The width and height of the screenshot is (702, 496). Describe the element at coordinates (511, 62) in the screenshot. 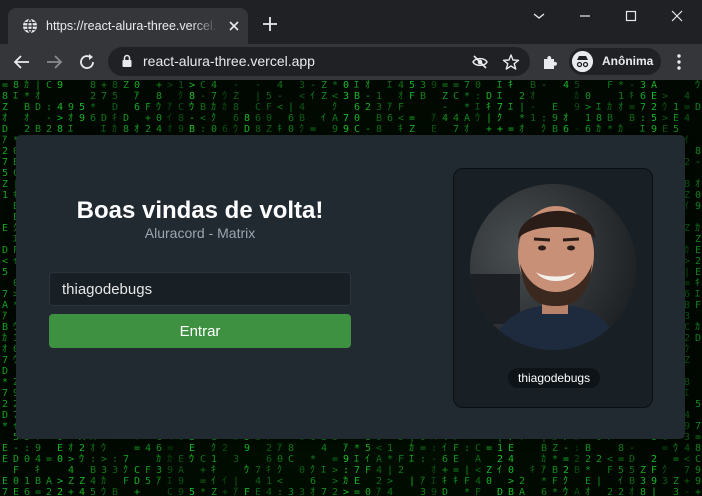

I see `star-icon` at that location.